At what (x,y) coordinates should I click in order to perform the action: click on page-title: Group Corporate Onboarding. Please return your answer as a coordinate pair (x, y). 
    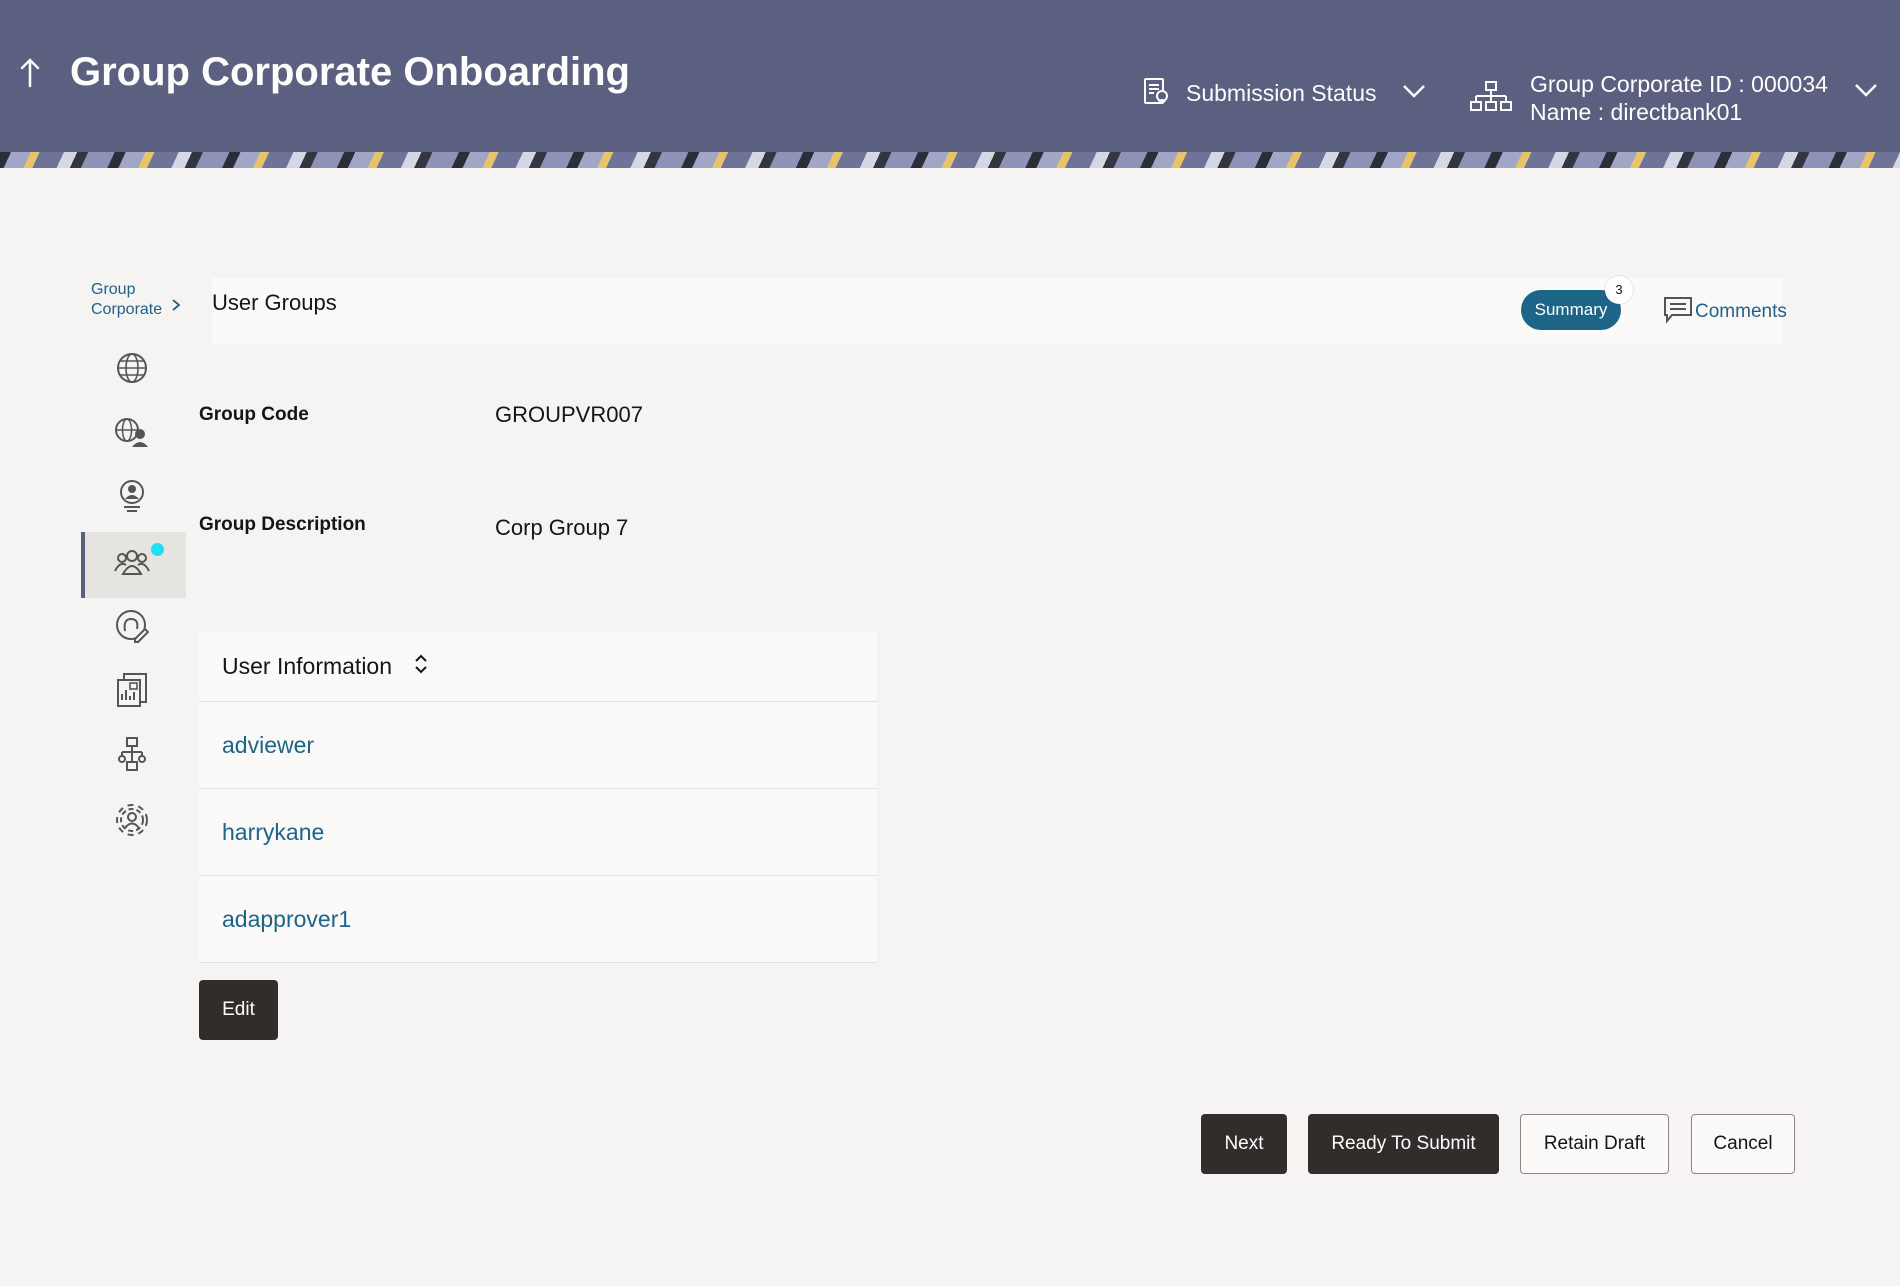
    Looking at the image, I should click on (350, 72).